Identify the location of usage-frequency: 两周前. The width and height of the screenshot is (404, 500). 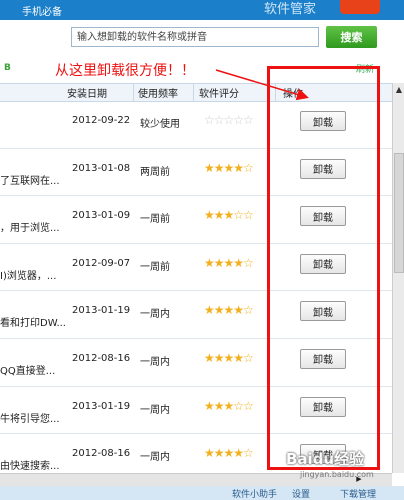
(155, 172).